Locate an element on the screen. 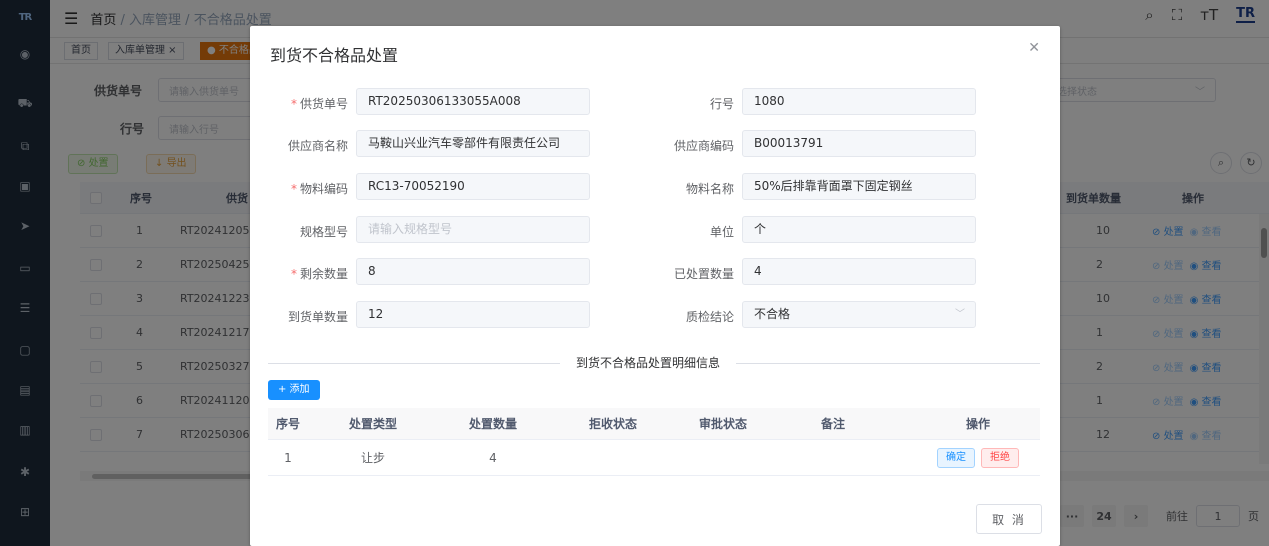  supplier-name-field: 马鞍山兴业汽车零部件有限责任公司 is located at coordinates (473, 143).